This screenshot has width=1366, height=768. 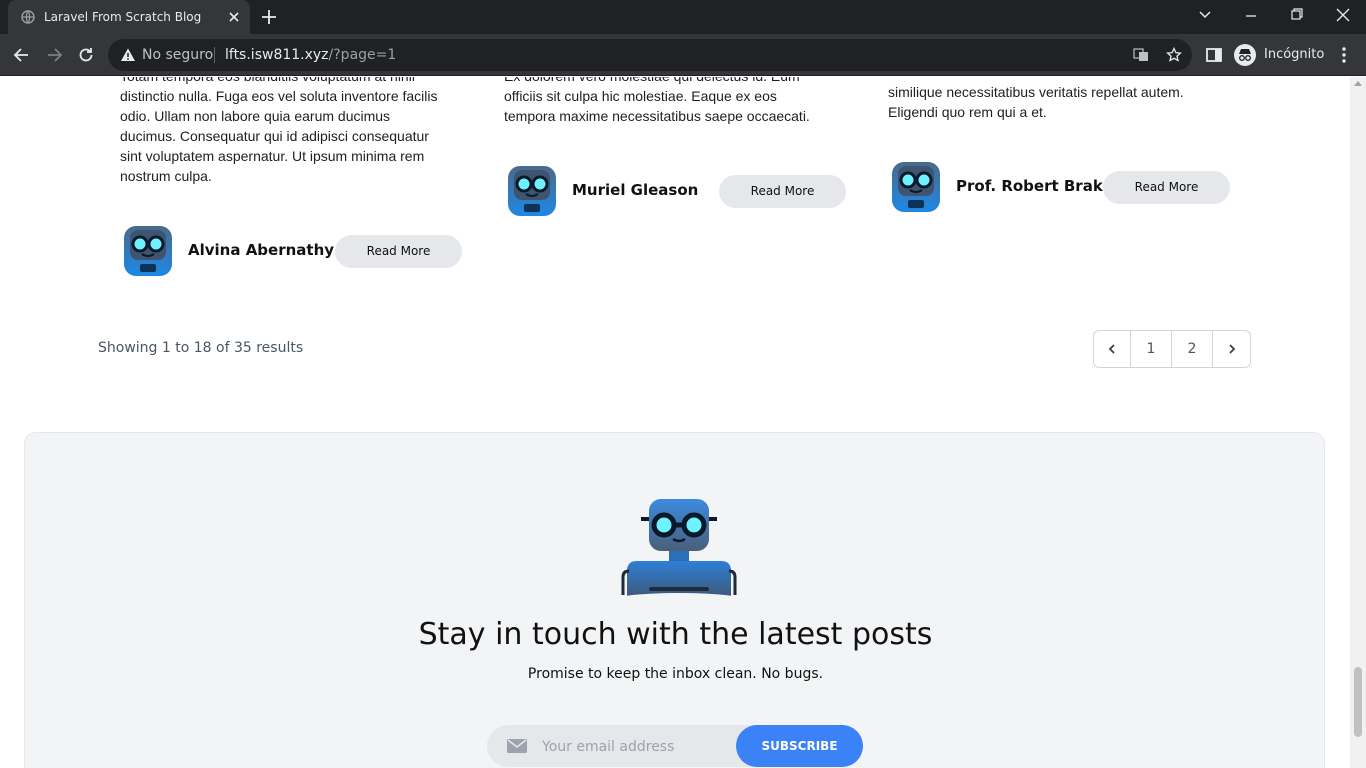 I want to click on url-host: lfts.isw811.xyz, so click(x=277, y=55).